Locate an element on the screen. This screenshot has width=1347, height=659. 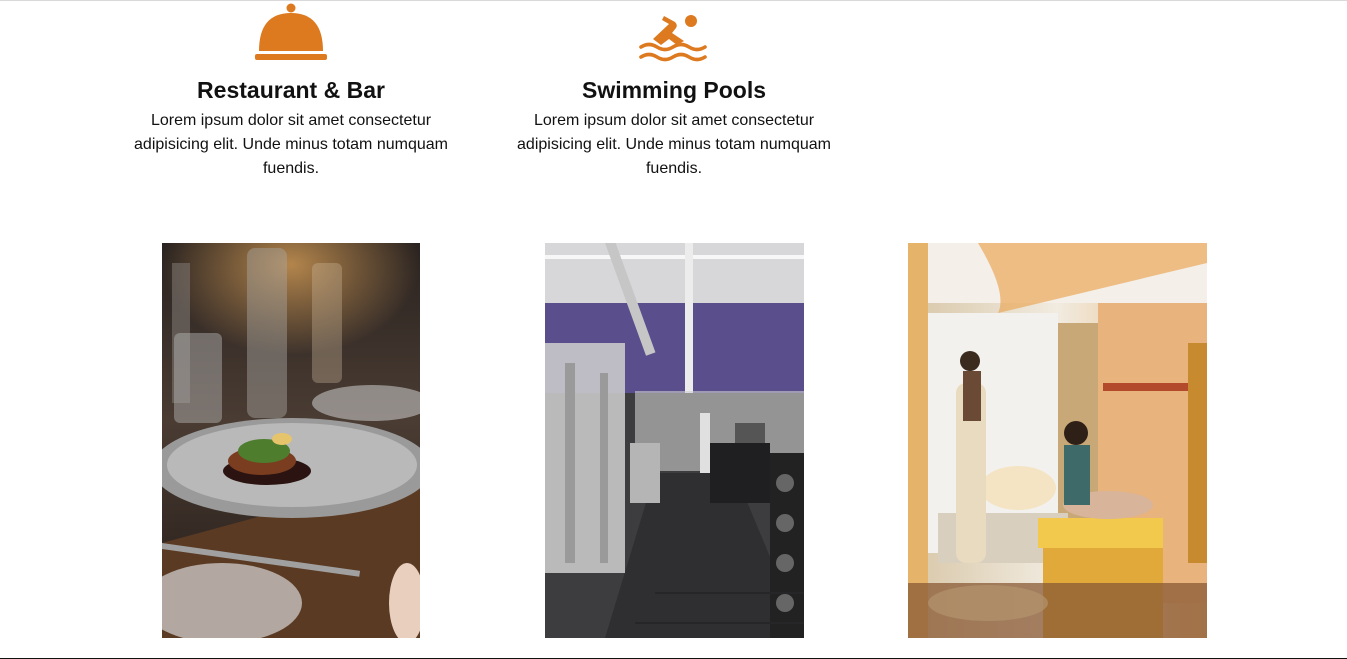
plated-dish-photo is located at coordinates (291, 440).